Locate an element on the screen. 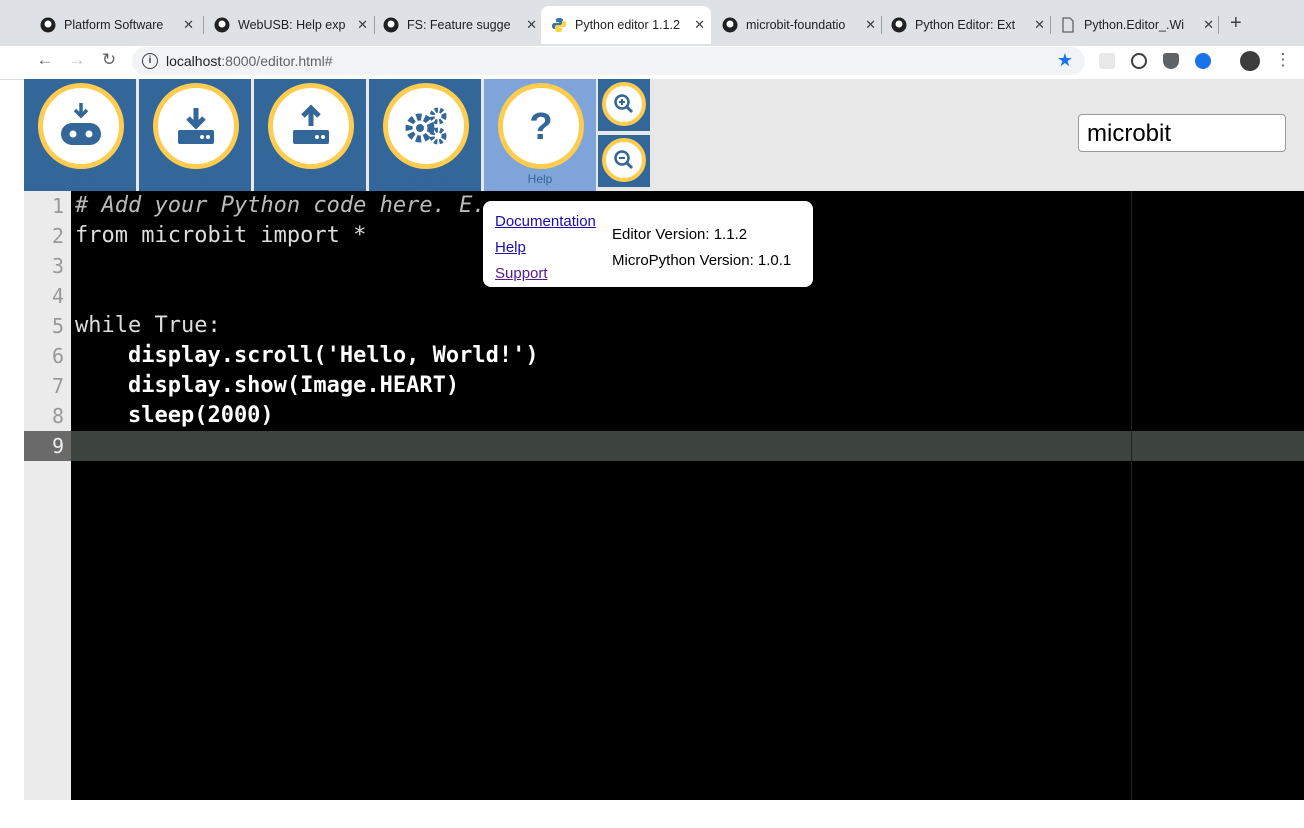  browser-tab: Python Editor: Ext ✕ is located at coordinates (971, 25).